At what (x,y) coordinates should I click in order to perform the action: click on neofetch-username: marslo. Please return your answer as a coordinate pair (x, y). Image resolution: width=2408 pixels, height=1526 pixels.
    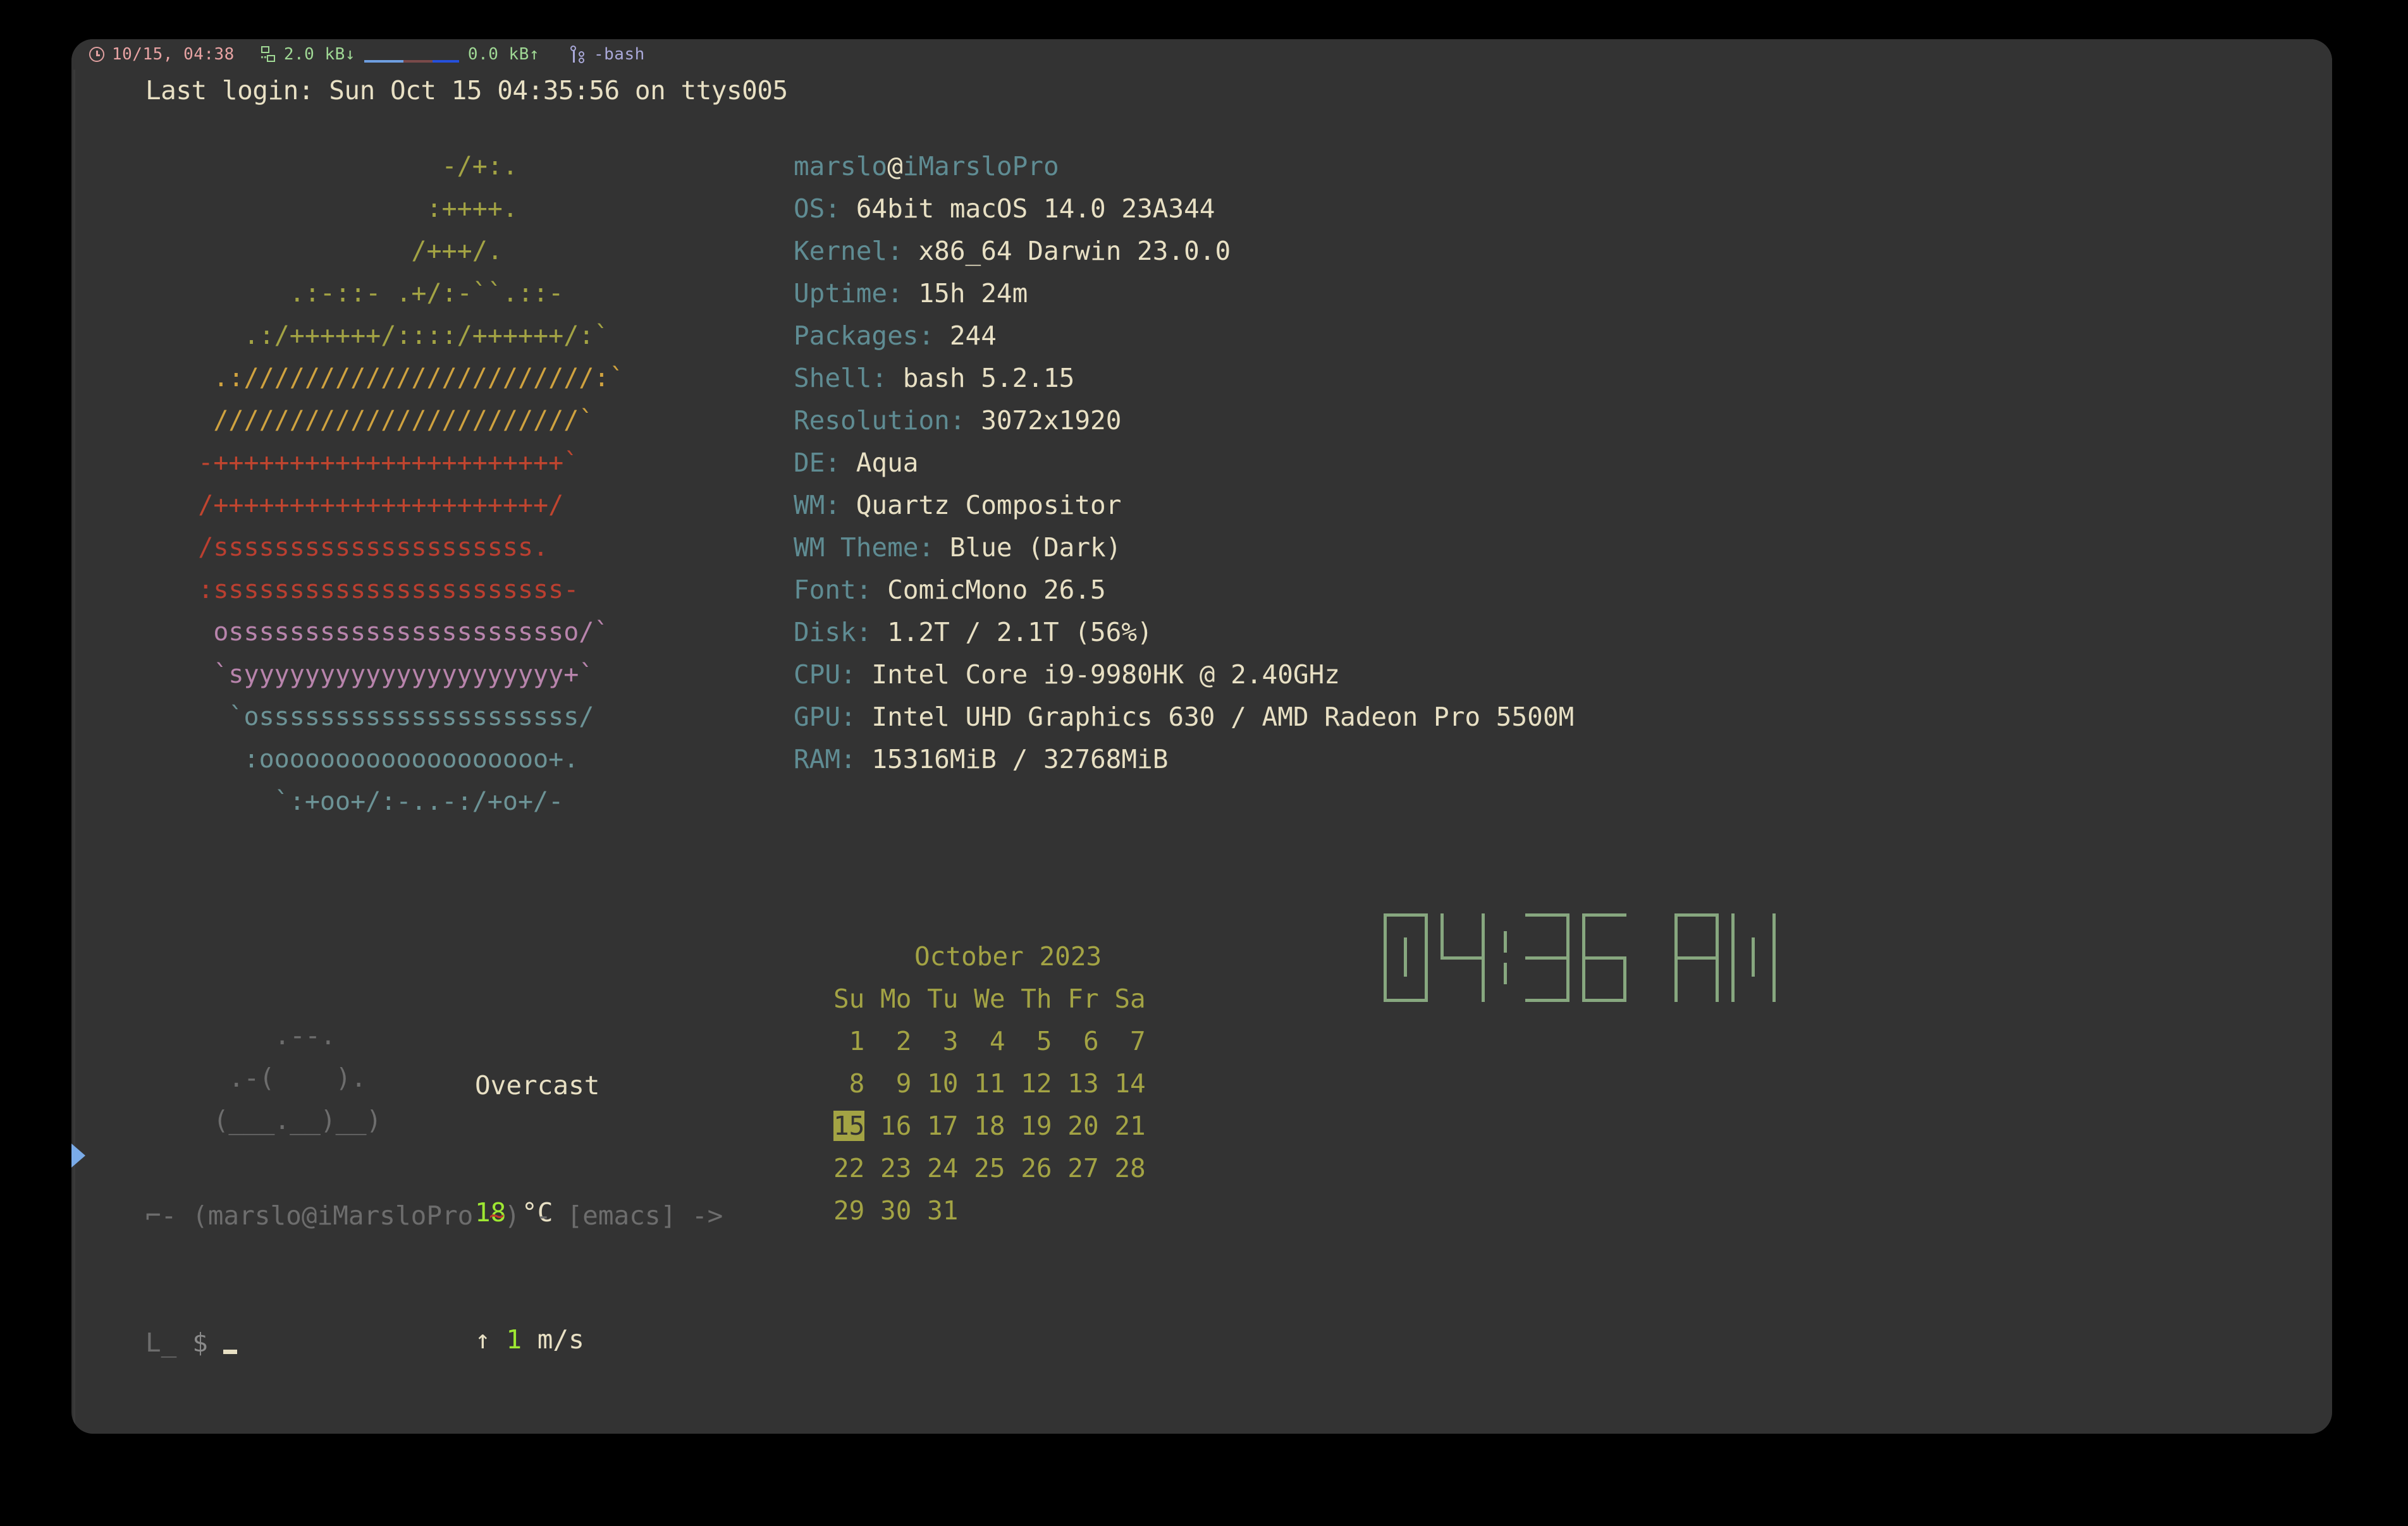
    Looking at the image, I should click on (841, 166).